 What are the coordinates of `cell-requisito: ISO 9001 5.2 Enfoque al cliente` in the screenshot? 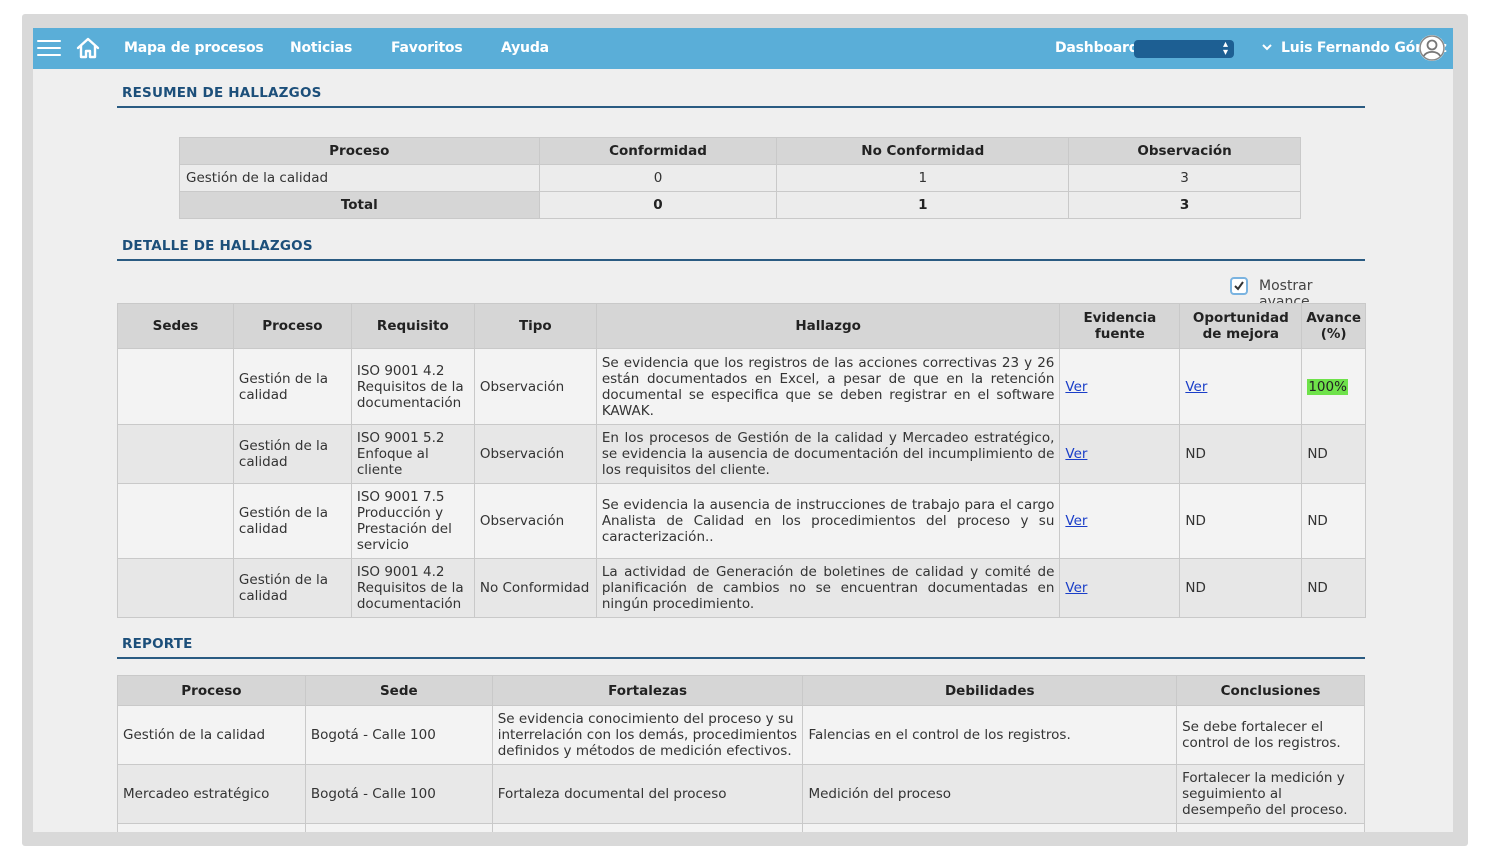 It's located at (412, 454).